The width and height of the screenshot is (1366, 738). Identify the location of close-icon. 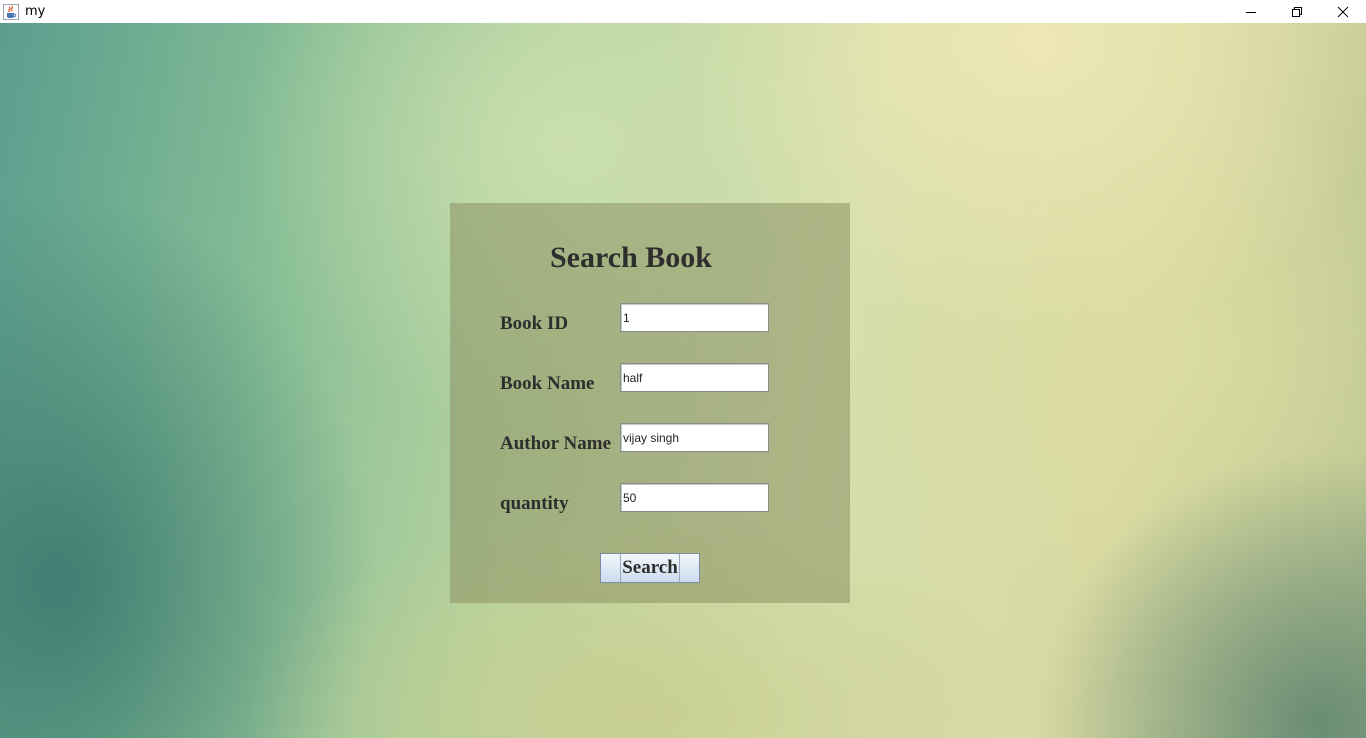
(1343, 11).